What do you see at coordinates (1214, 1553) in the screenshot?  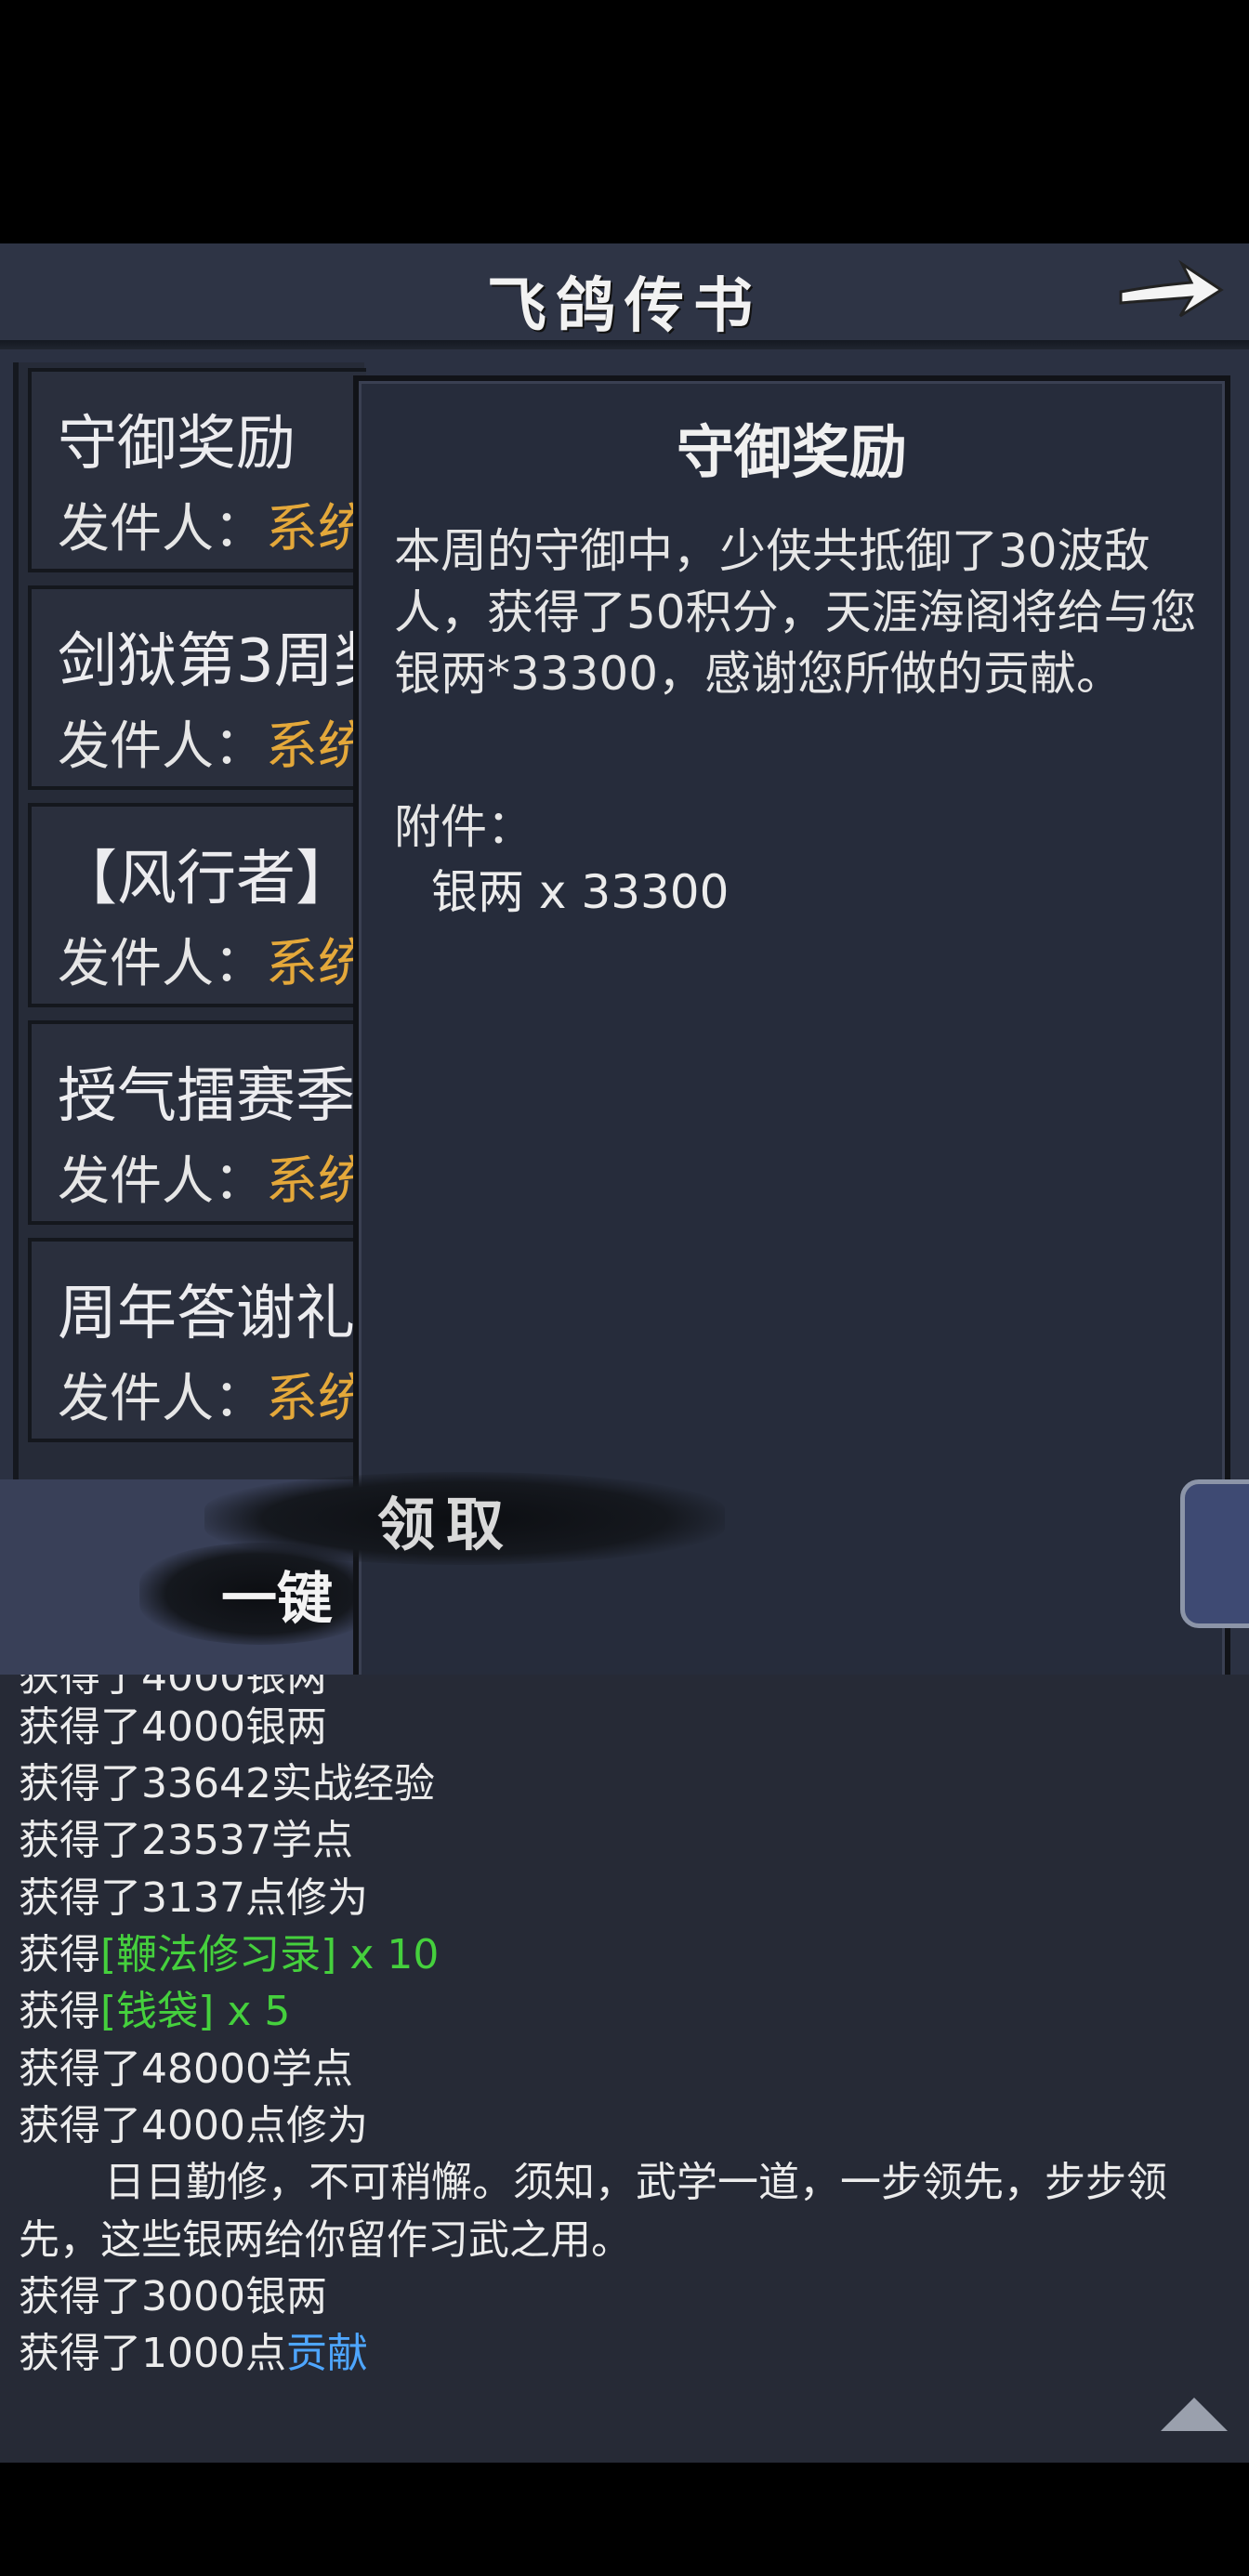 I see `side-menu-tab` at bounding box center [1214, 1553].